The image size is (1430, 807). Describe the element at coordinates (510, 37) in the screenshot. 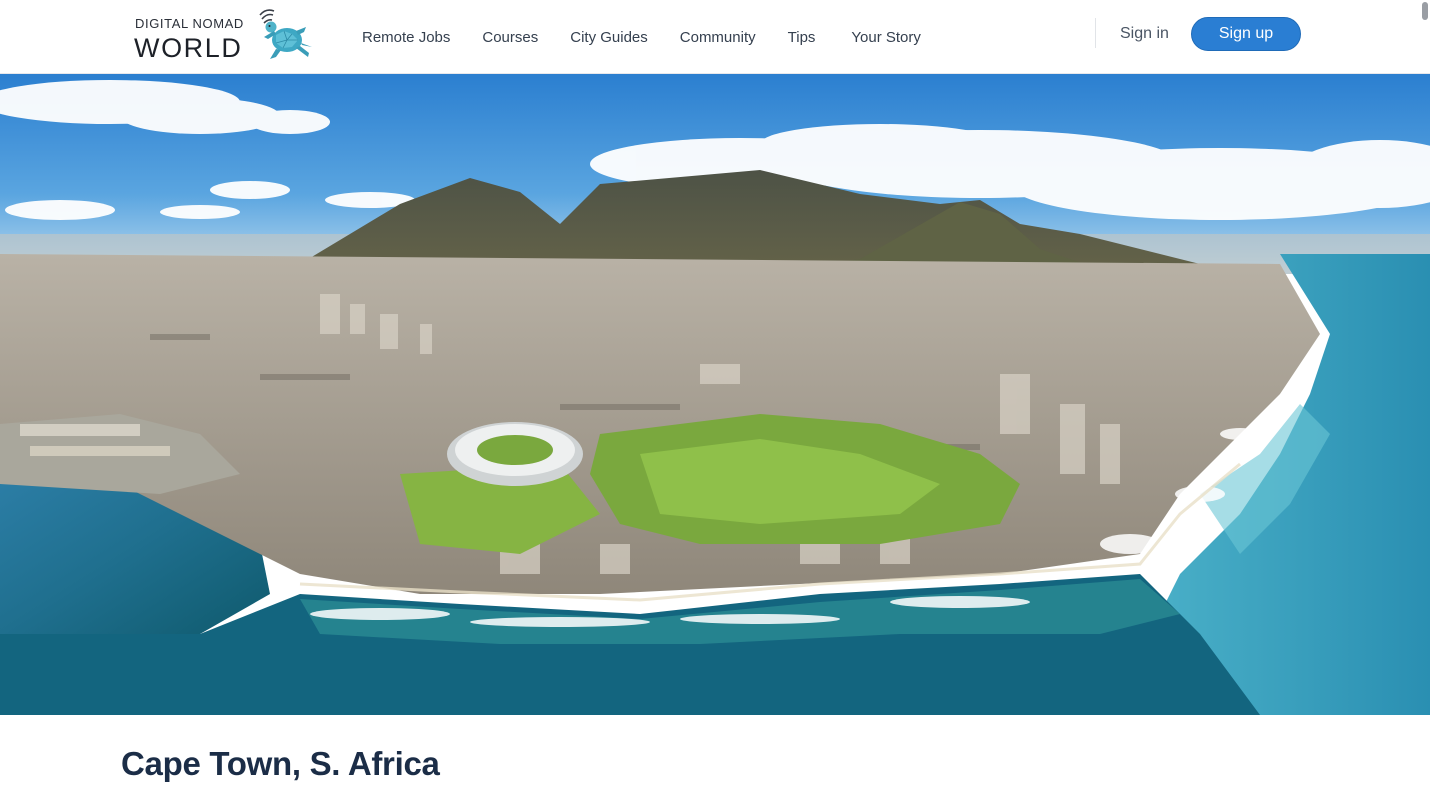

I see `nav-courses: Courses` at that location.